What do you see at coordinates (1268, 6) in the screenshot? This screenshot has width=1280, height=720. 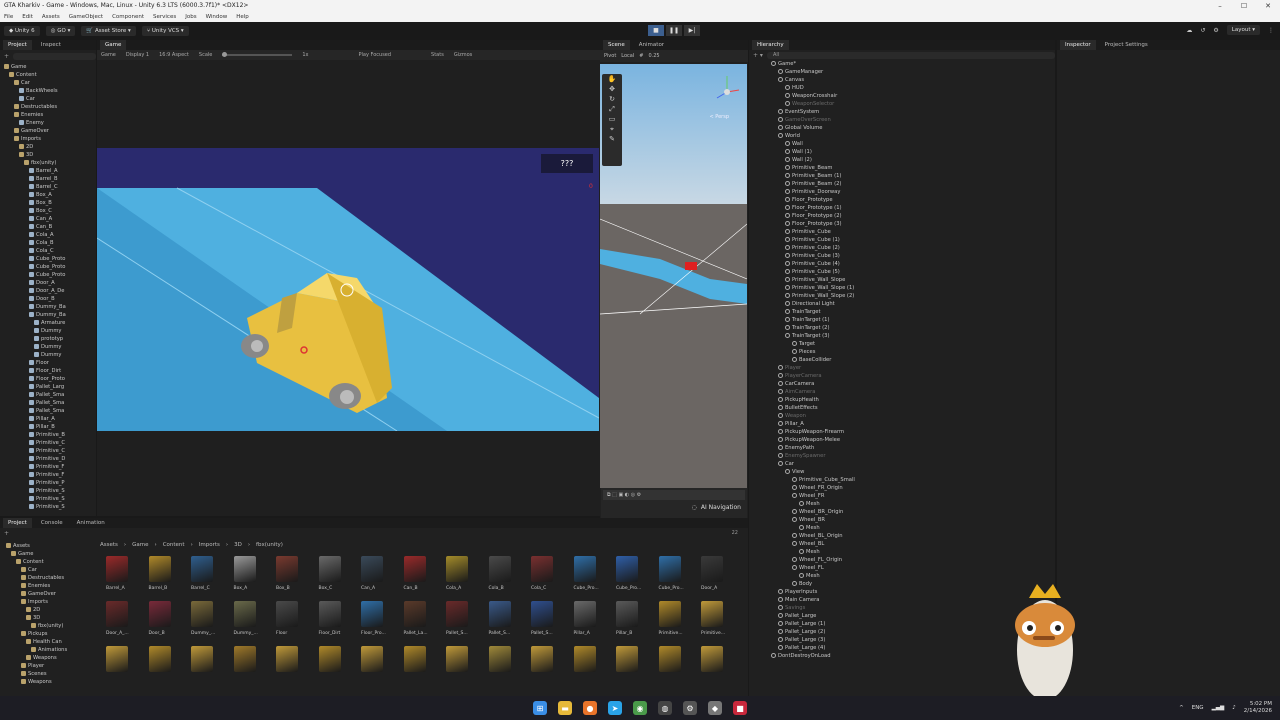 I see `close-icon: ✕` at bounding box center [1268, 6].